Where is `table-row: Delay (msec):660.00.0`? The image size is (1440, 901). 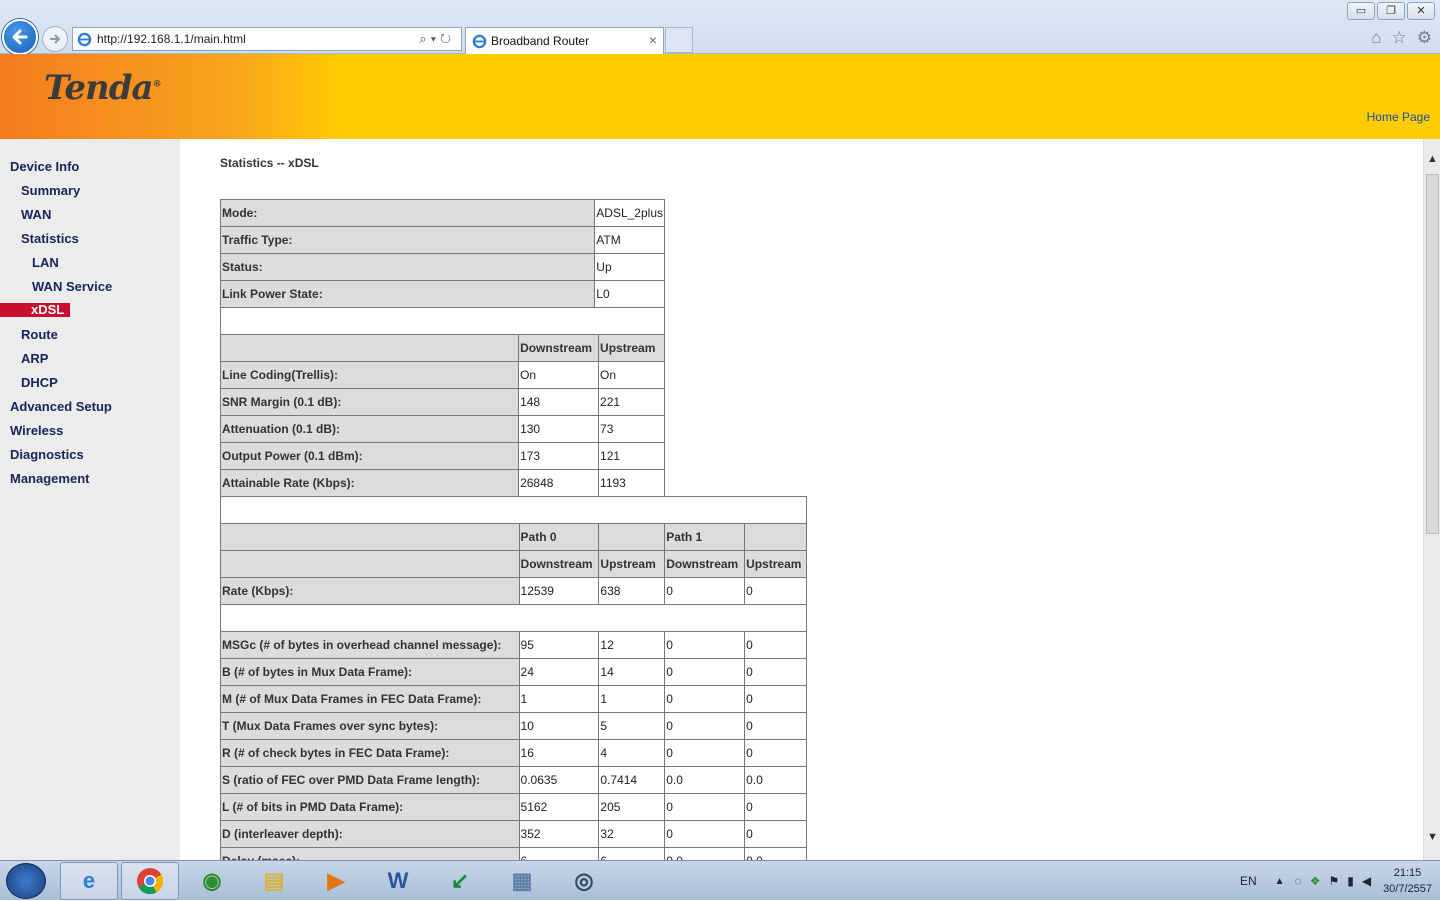 table-row: Delay (msec):660.00.0 is located at coordinates (513, 853).